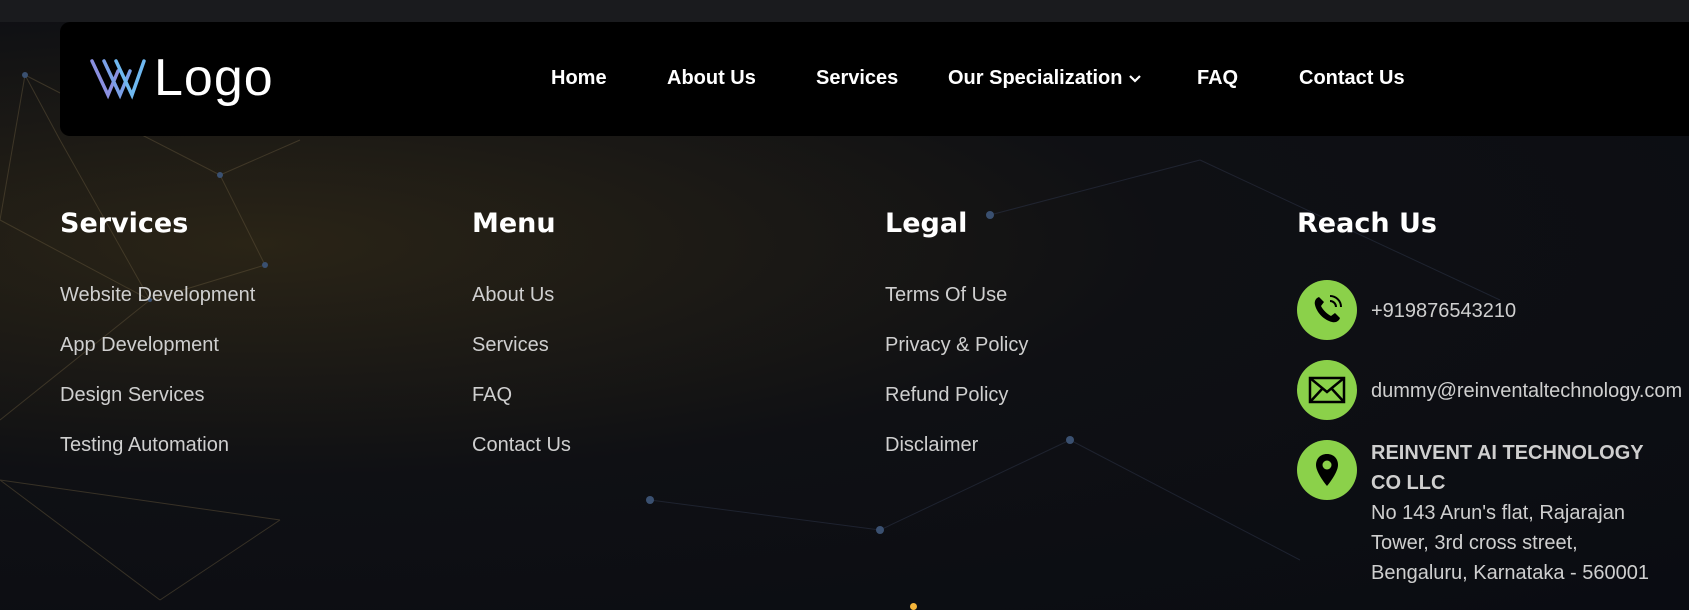 The width and height of the screenshot is (1689, 610). Describe the element at coordinates (521, 331) in the screenshot. I see `footer-menu-column: Menu About Us Services FAQ Contact Us` at that location.